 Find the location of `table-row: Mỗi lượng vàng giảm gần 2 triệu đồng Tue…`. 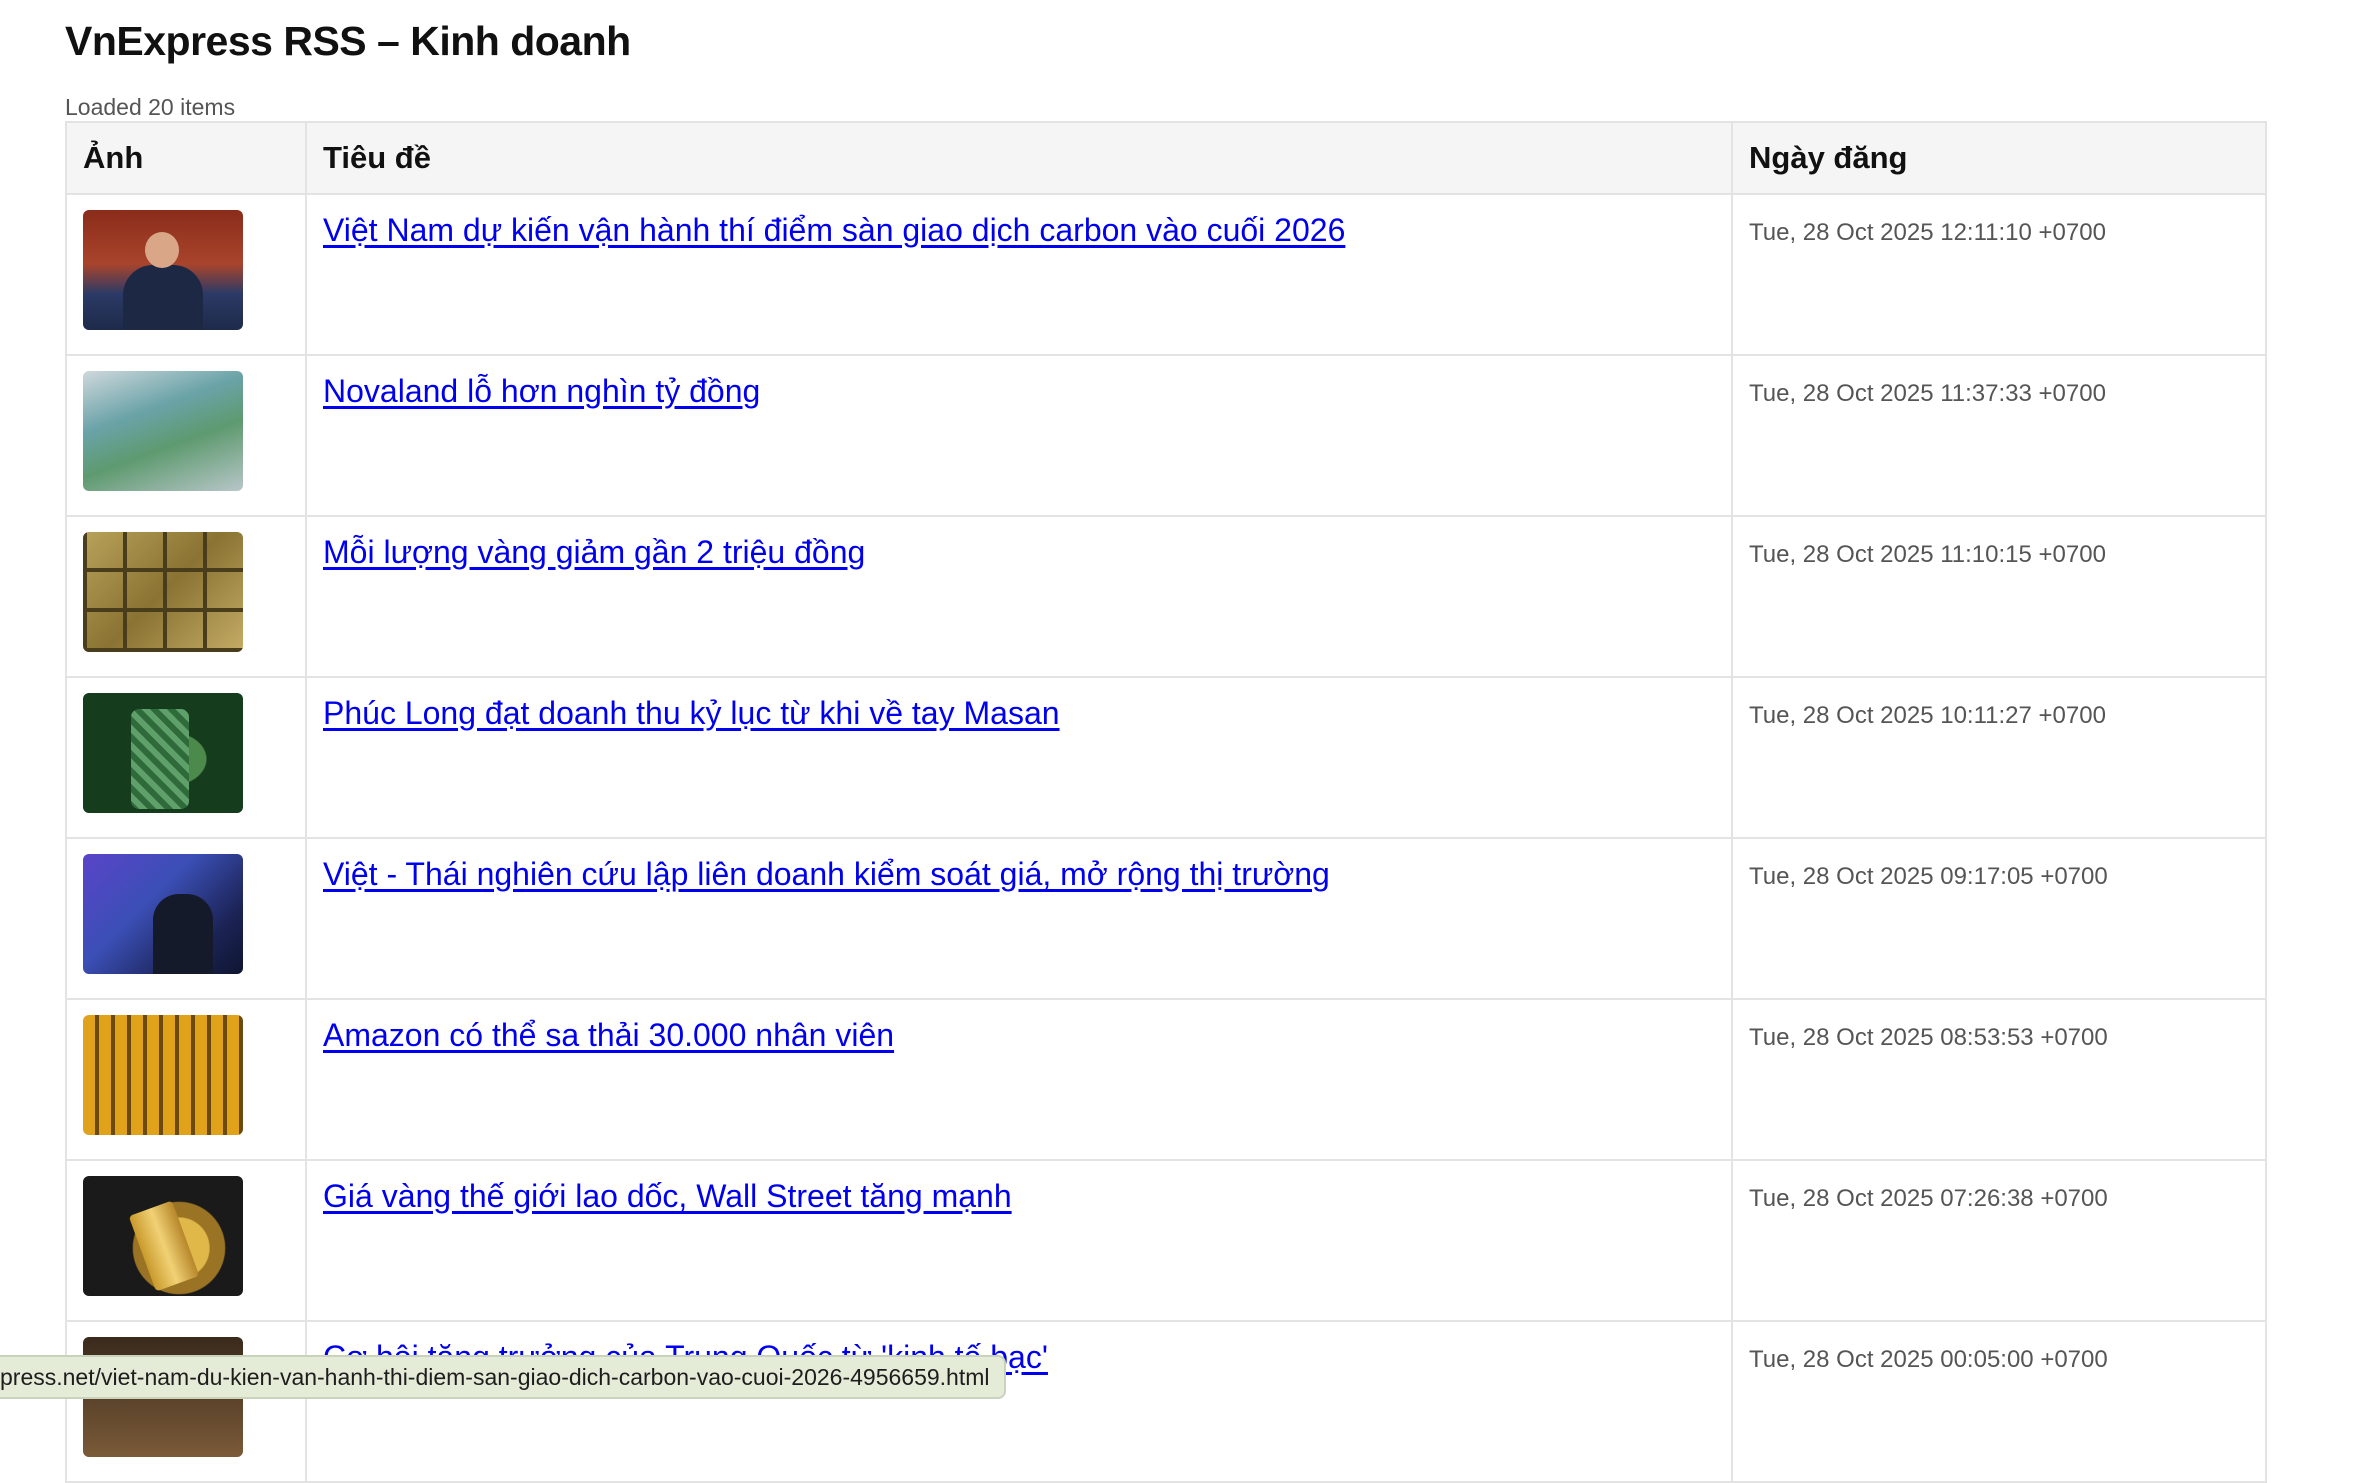

table-row: Mỗi lượng vàng giảm gần 2 triệu đồng Tue… is located at coordinates (1166, 596).